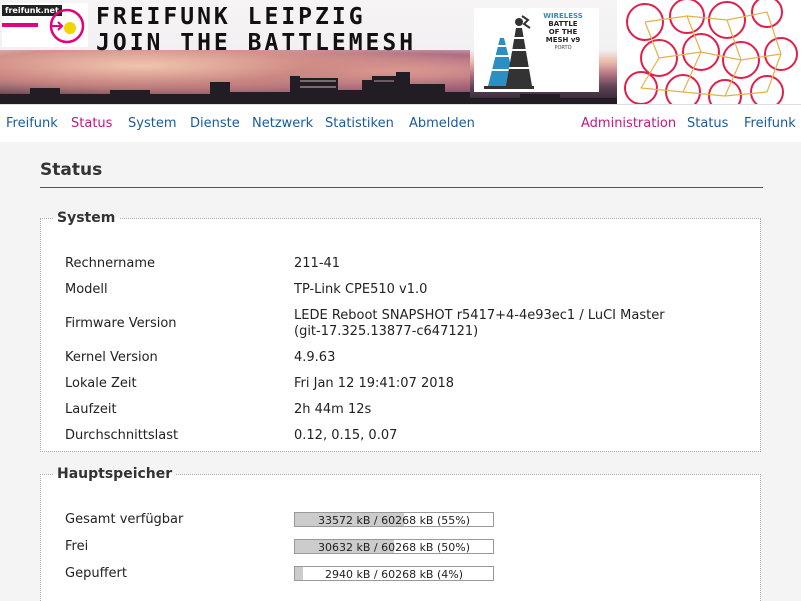 Image resolution: width=801 pixels, height=601 pixels. What do you see at coordinates (215, 123) in the screenshot?
I see `nav-dienste: Dienste` at bounding box center [215, 123].